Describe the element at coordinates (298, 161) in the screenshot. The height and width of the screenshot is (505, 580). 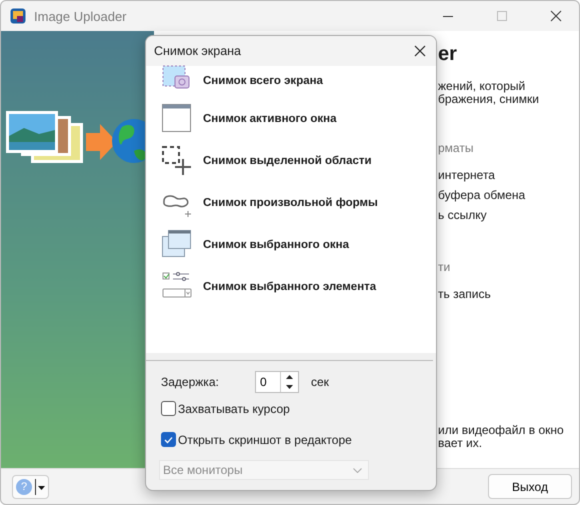
I see `capture-option: Снимок выделенной области` at that location.